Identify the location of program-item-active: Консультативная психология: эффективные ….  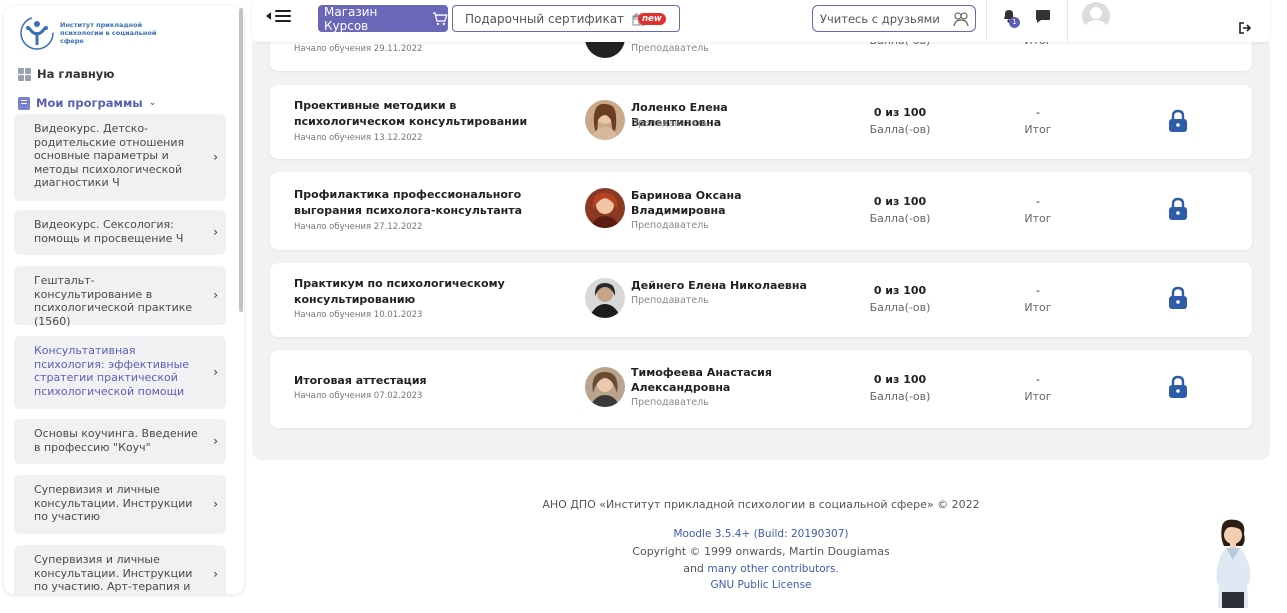
(120, 372).